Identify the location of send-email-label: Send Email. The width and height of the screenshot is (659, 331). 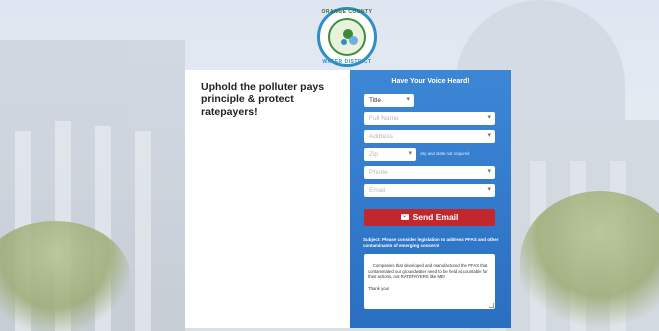
(435, 217).